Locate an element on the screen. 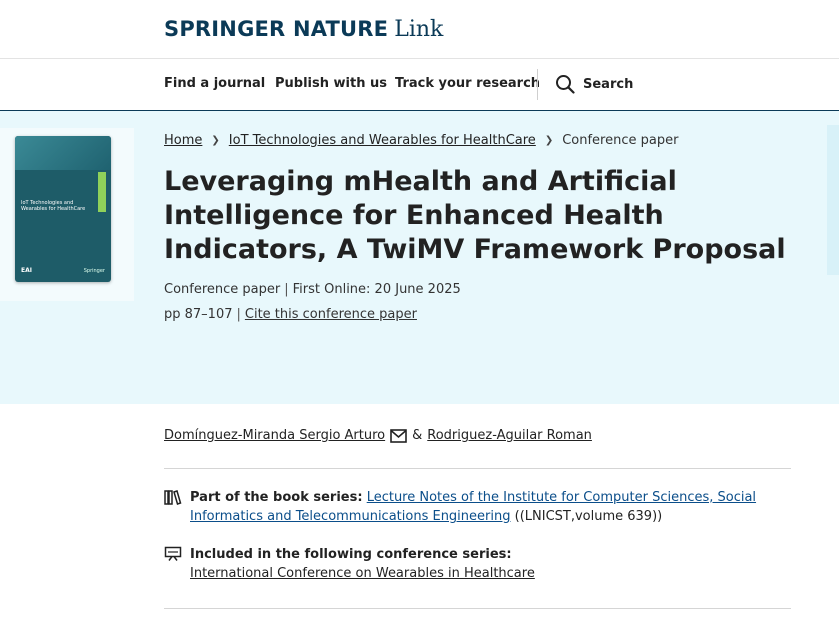 This screenshot has height=623, width=839. hero-accent is located at coordinates (833, 200).